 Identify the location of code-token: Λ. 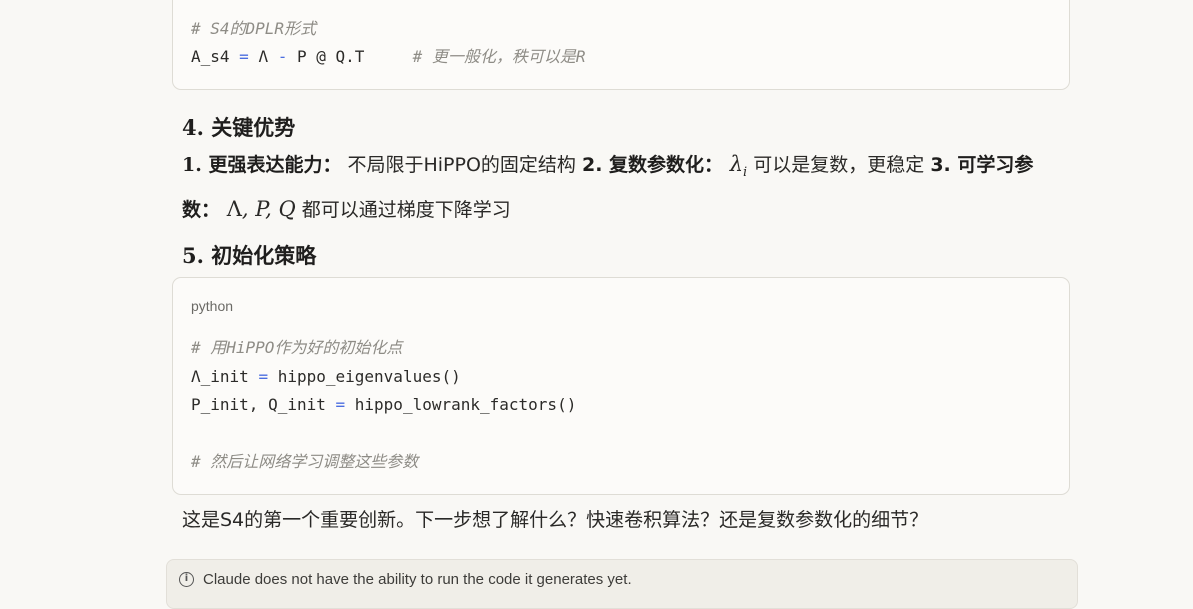
(263, 56).